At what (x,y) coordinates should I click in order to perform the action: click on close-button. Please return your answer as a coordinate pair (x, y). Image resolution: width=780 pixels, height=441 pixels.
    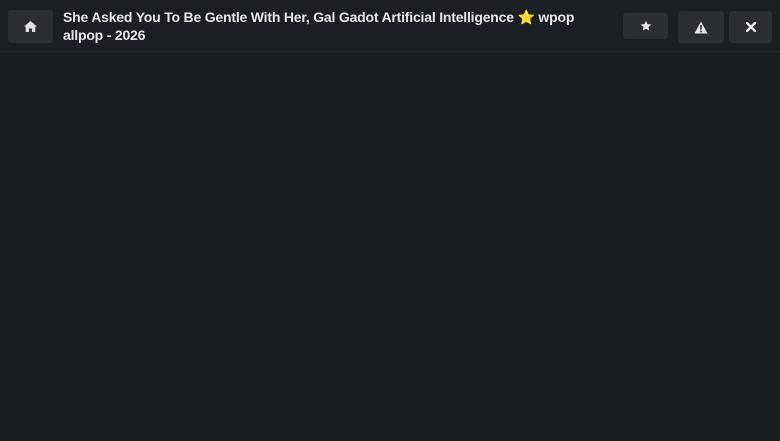
    Looking at the image, I should click on (750, 27).